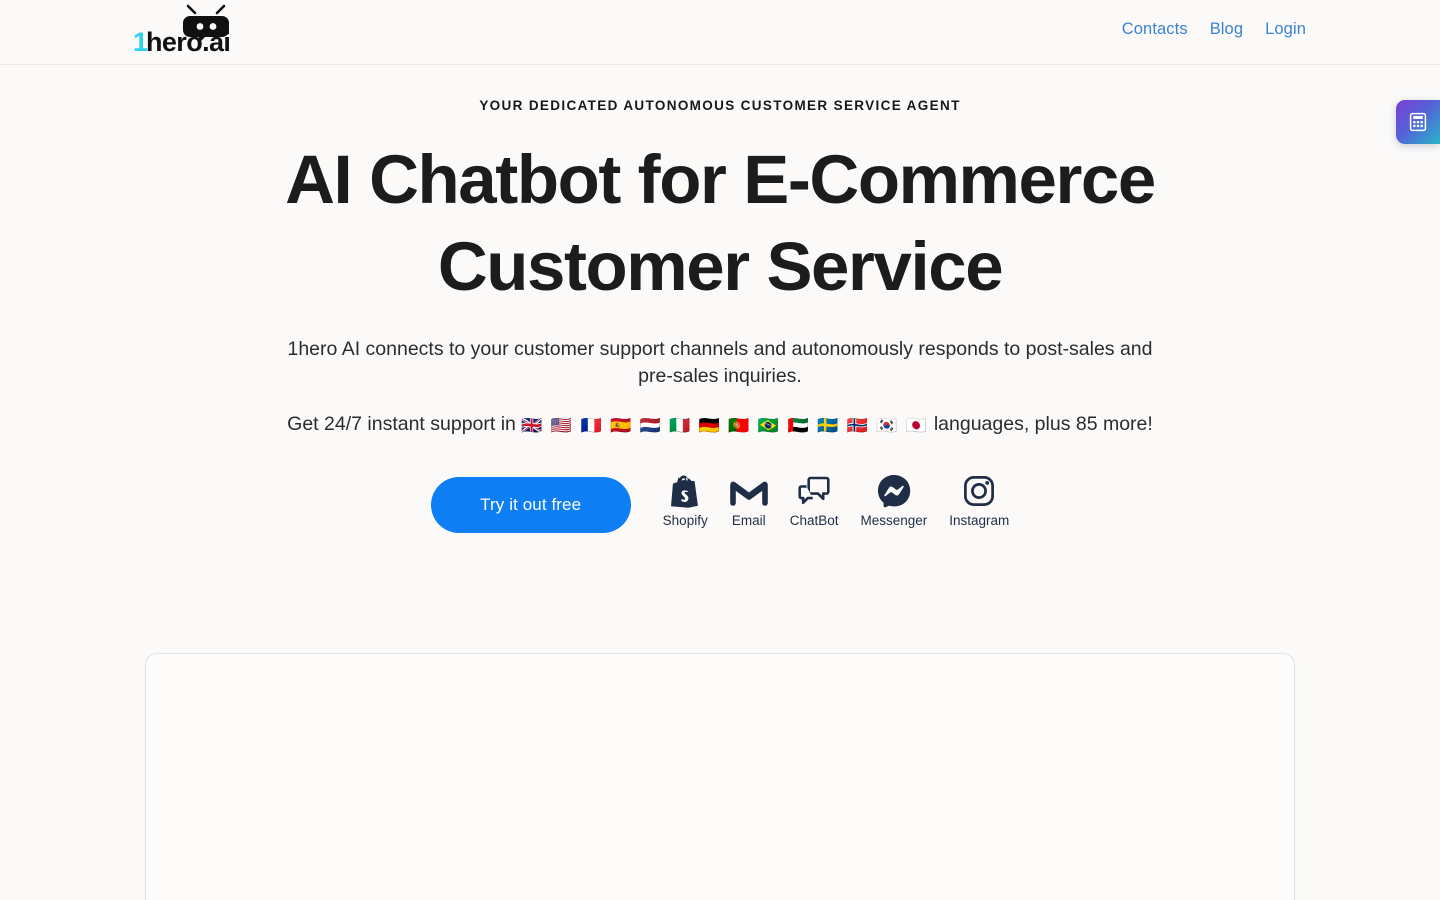  Describe the element at coordinates (1040, 423) in the screenshot. I see `languages-suffix: languages, plus 85 more!` at that location.